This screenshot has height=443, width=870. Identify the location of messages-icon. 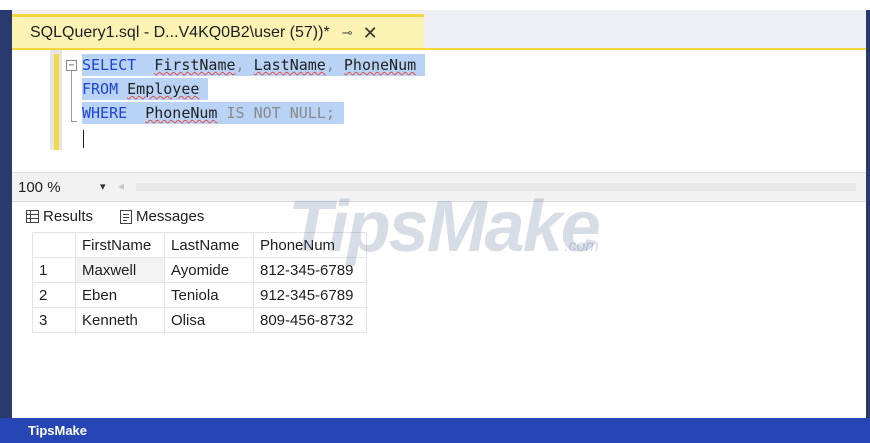
(126, 216).